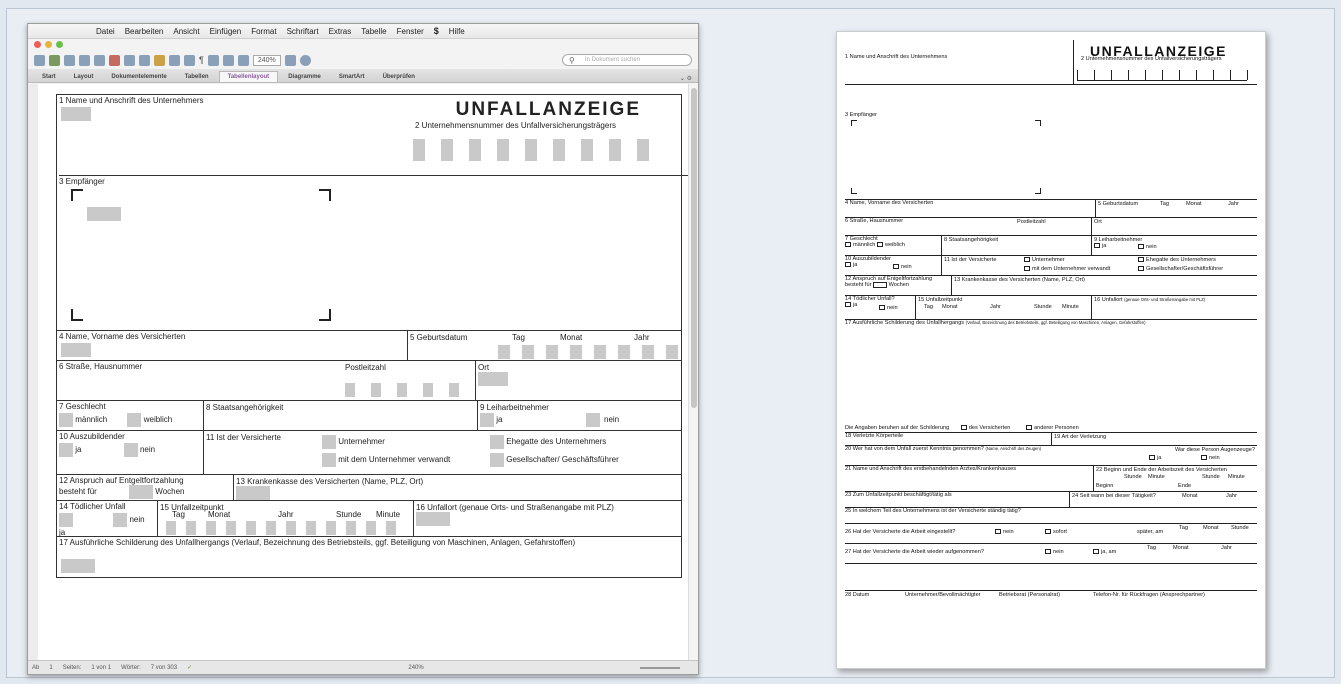  Describe the element at coordinates (848, 265) in the screenshot. I see `r-azubi-ja-checkbox` at that location.